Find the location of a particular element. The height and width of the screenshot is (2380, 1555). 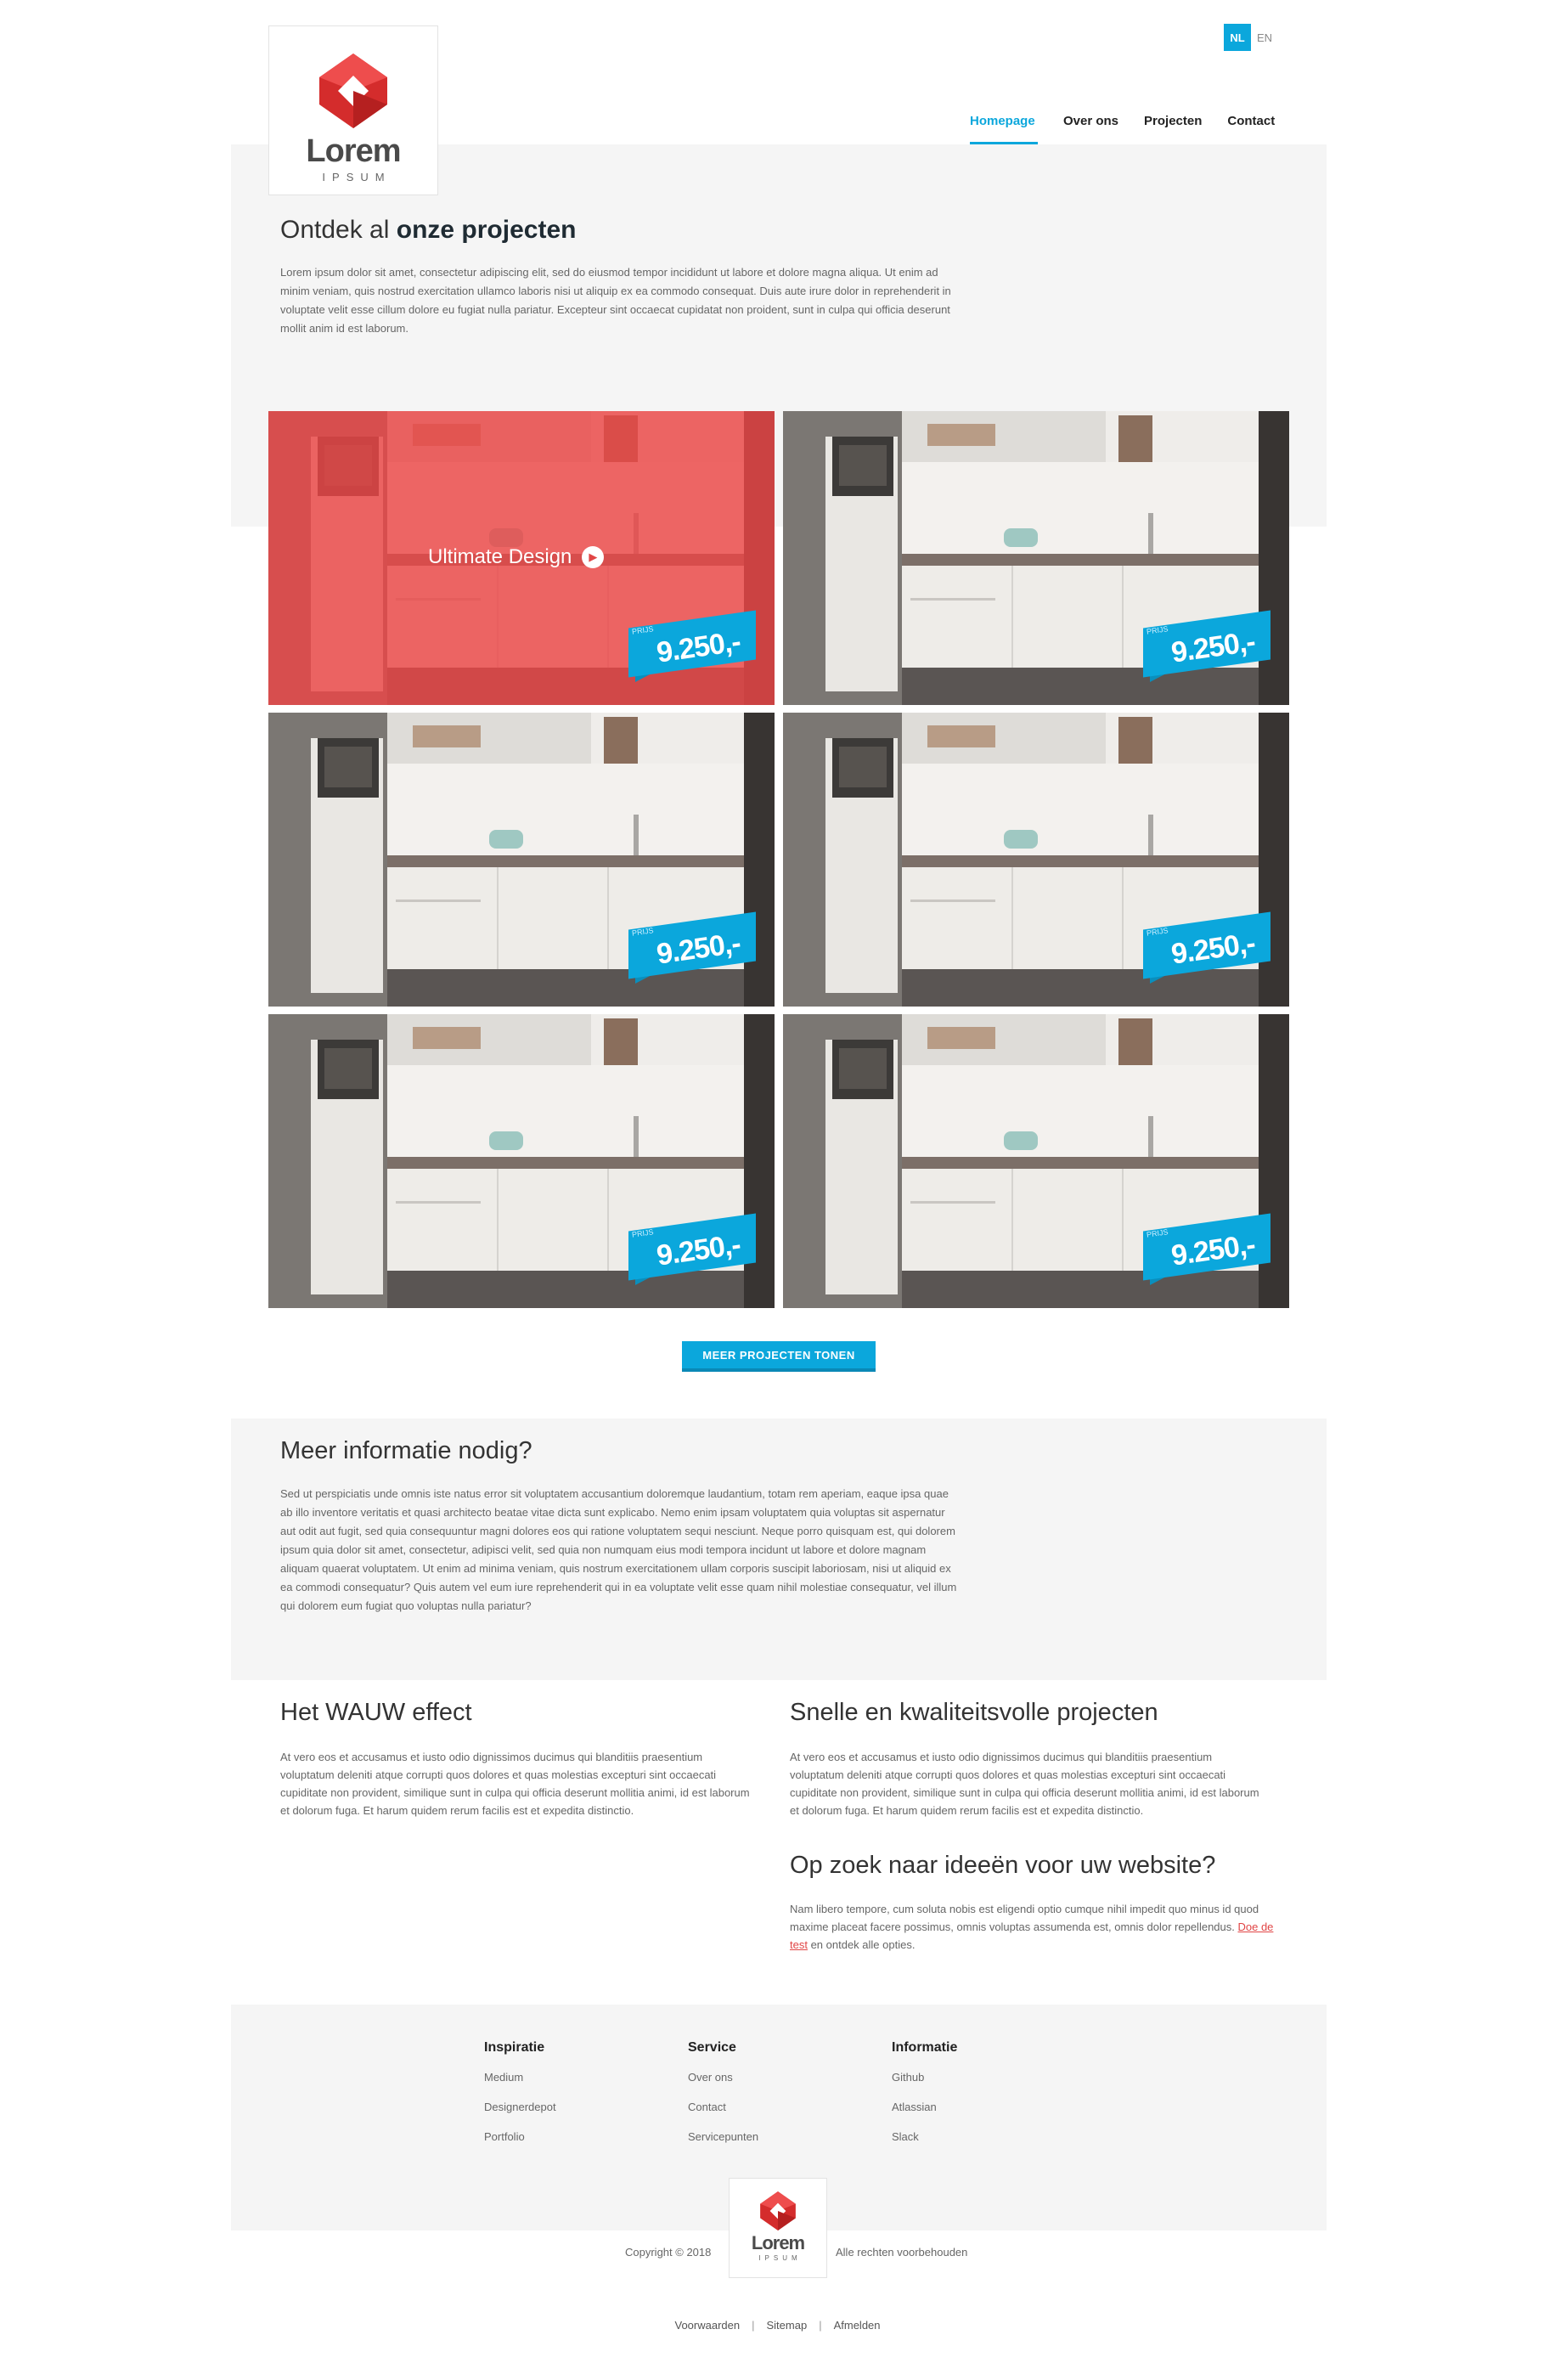

footer-link: Atlassian is located at coordinates (924, 2107).